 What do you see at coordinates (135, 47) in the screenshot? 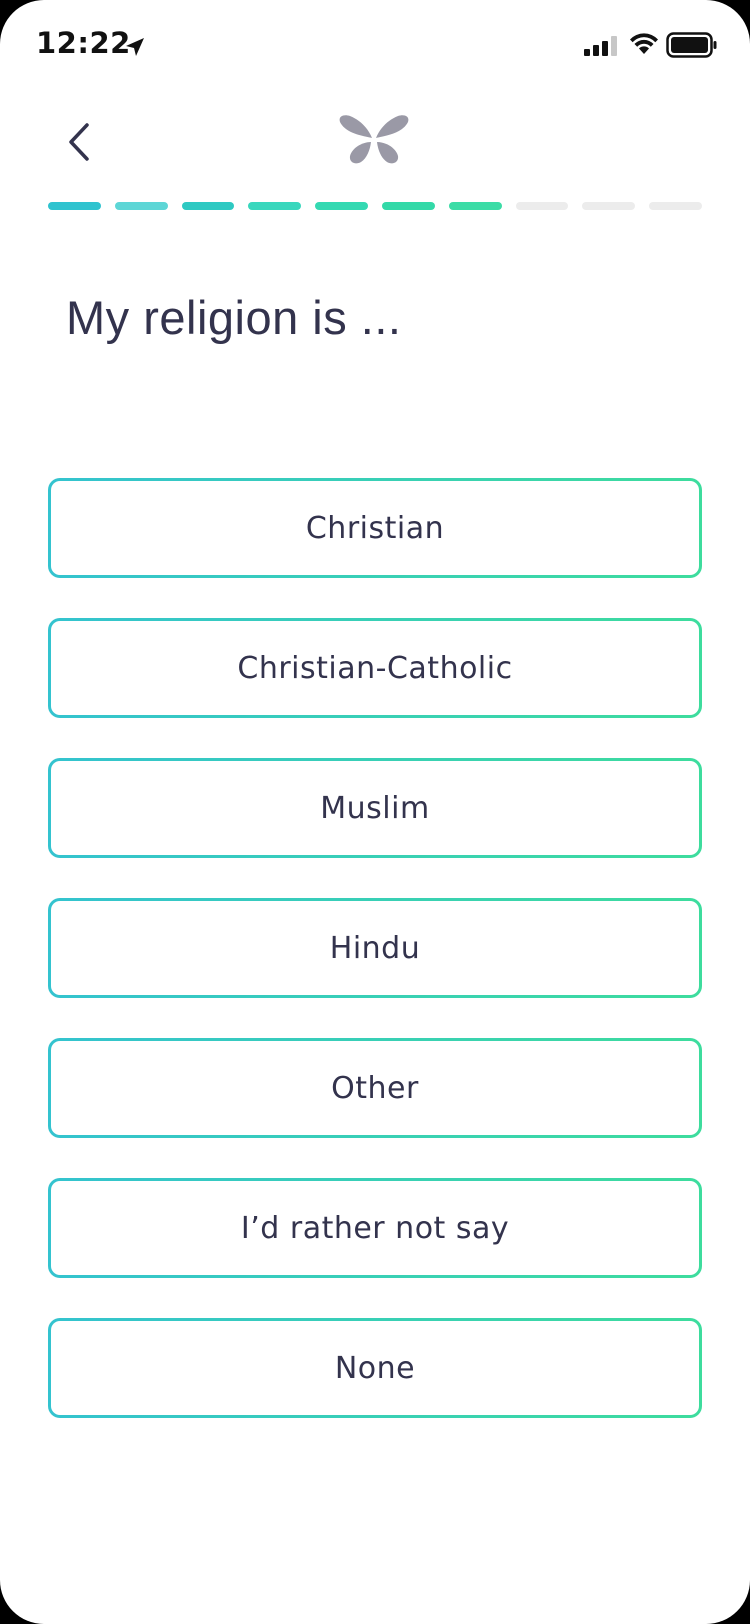
I see `location-arrow-icon` at bounding box center [135, 47].